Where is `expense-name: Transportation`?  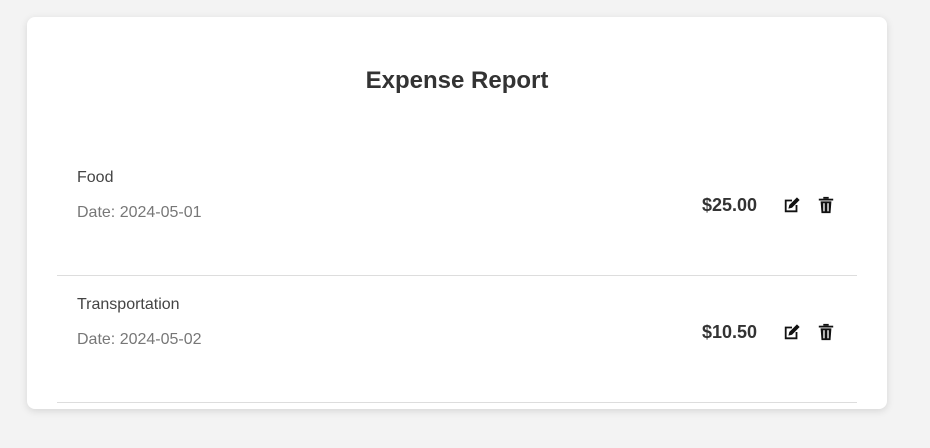 expense-name: Transportation is located at coordinates (128, 304).